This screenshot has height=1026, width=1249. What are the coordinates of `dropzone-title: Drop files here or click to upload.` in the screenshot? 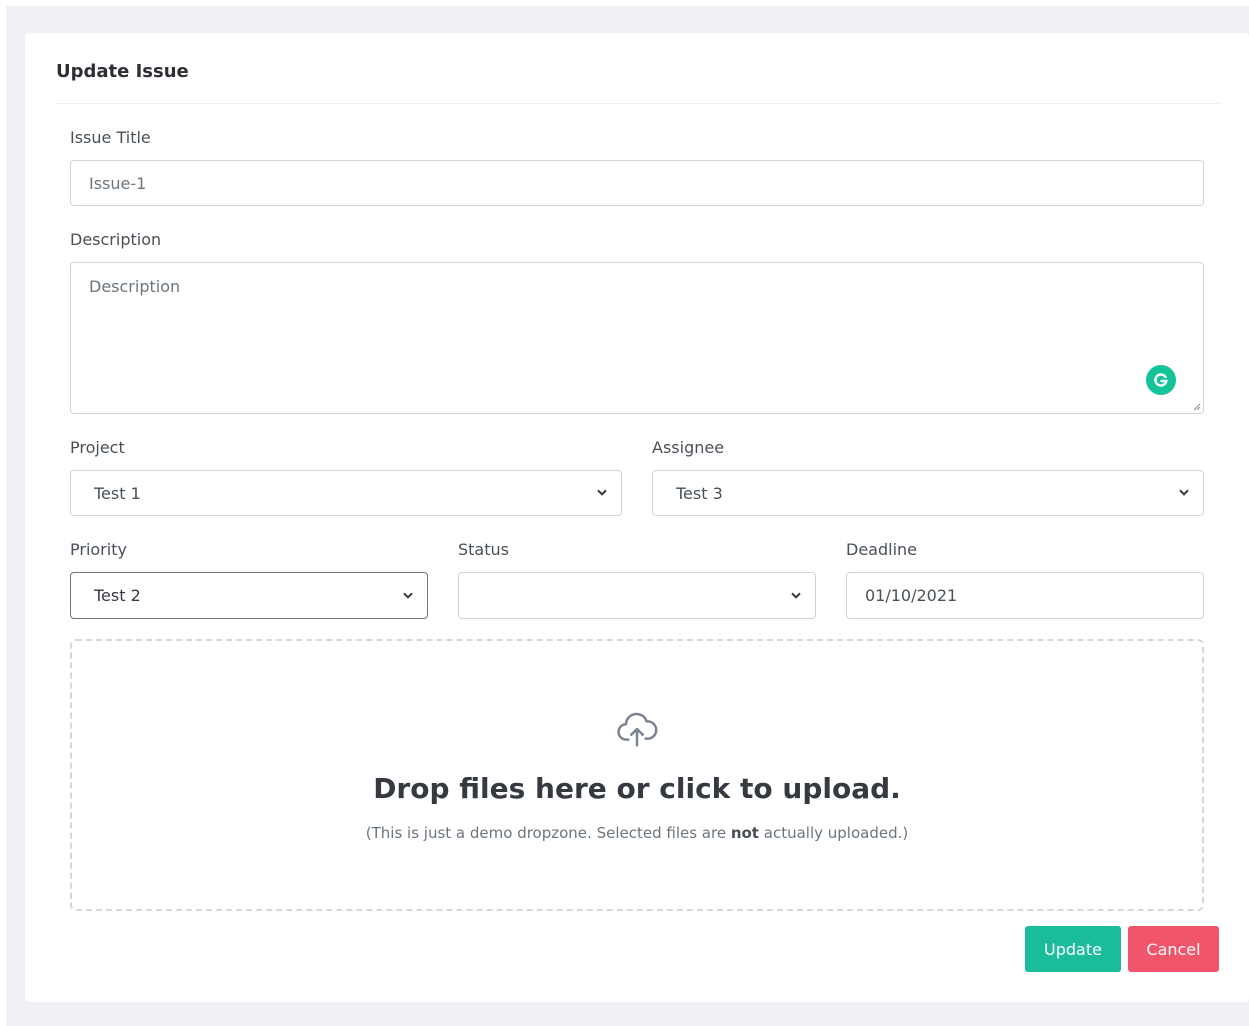 It's located at (637, 788).